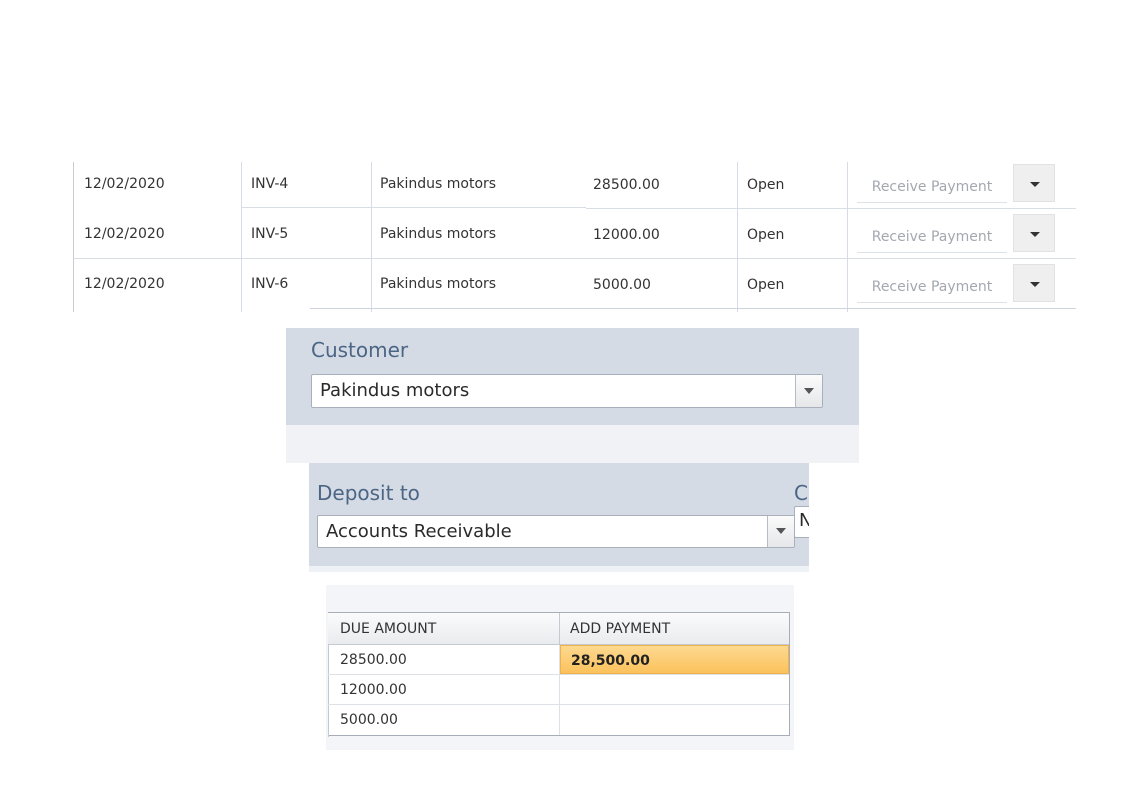  I want to click on payment-row: 28500.00 28,500.00, so click(558, 660).